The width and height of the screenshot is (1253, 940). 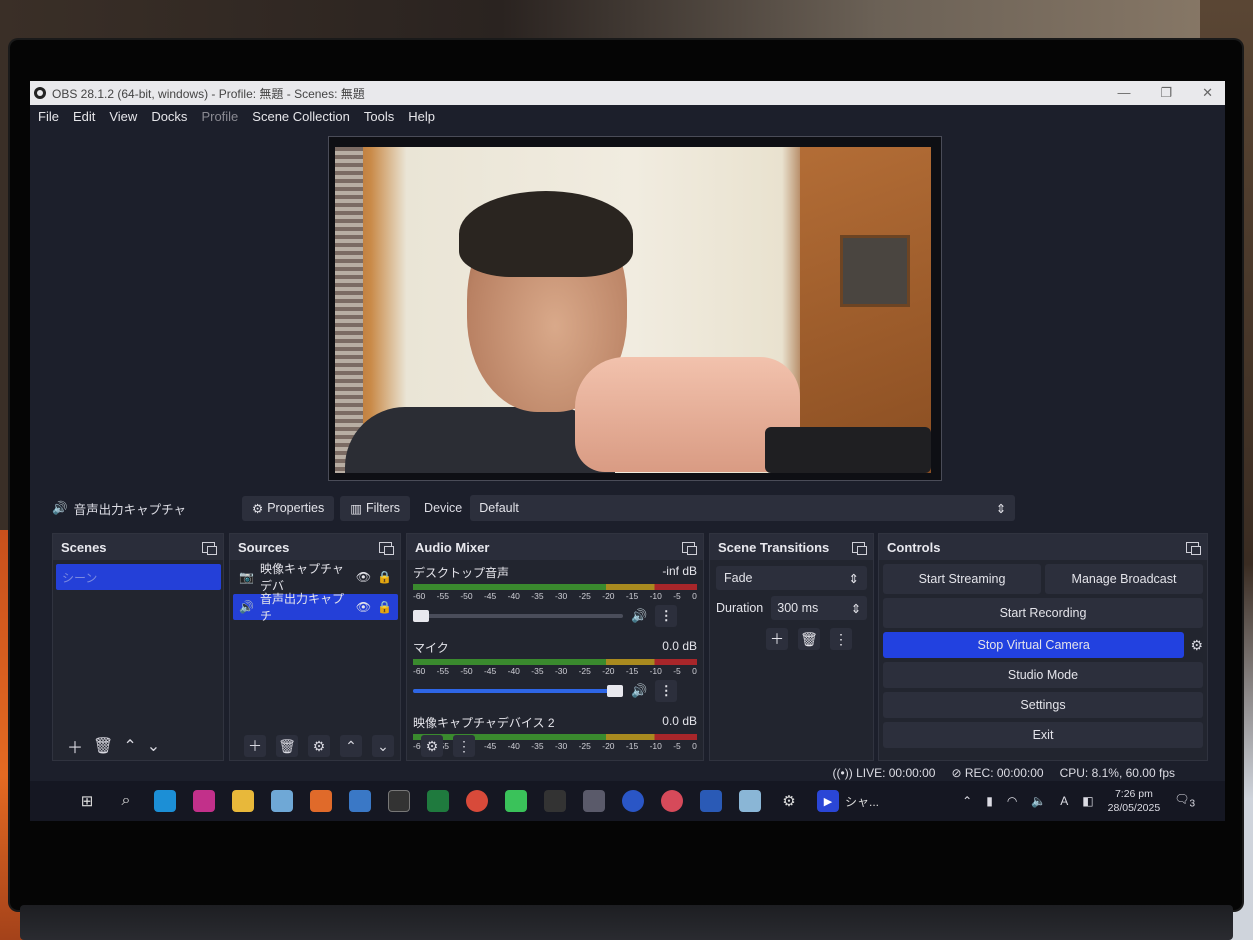 I want to click on folder-icon, so click(x=243, y=801).